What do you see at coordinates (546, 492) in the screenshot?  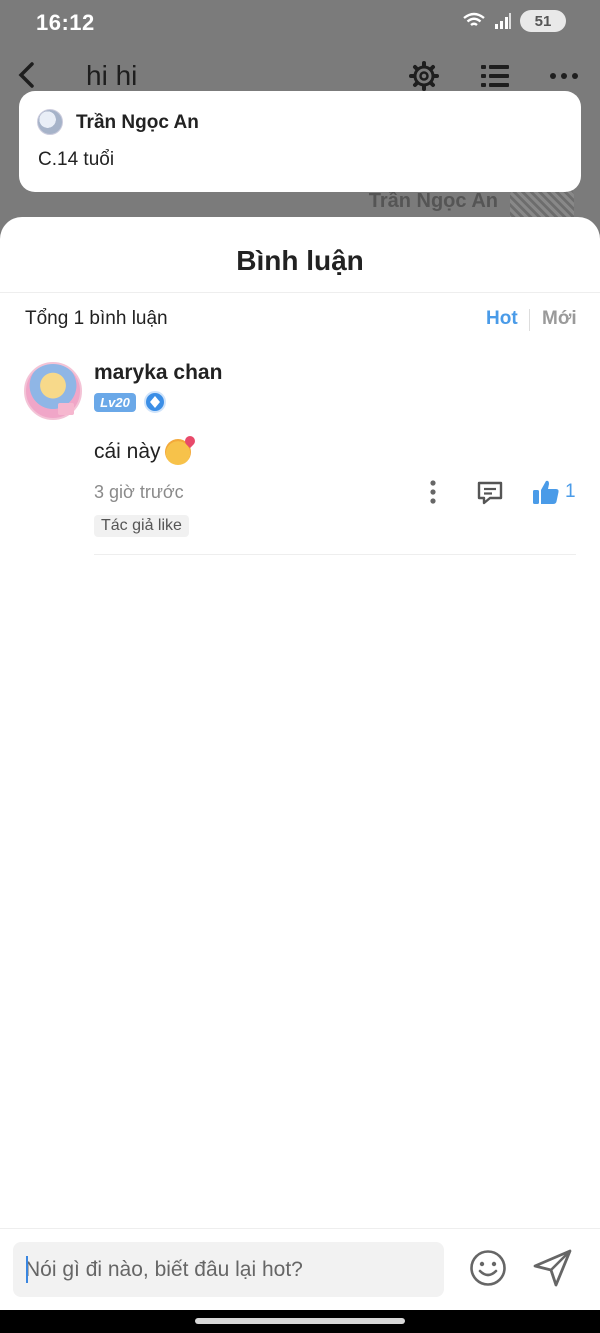 I see `thumbs-up-icon` at bounding box center [546, 492].